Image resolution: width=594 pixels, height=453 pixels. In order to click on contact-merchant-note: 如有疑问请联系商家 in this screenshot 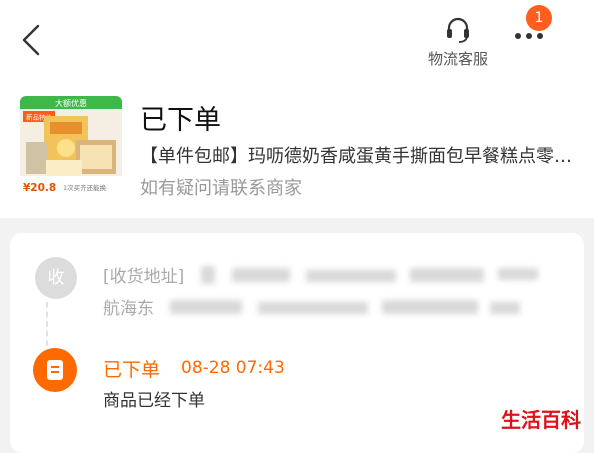, I will do `click(221, 188)`.